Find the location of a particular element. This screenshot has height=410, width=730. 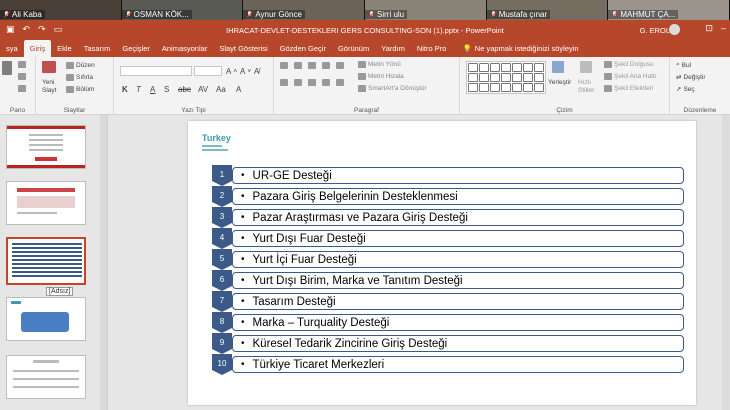

decrease-indent-button is located at coordinates (312, 65).